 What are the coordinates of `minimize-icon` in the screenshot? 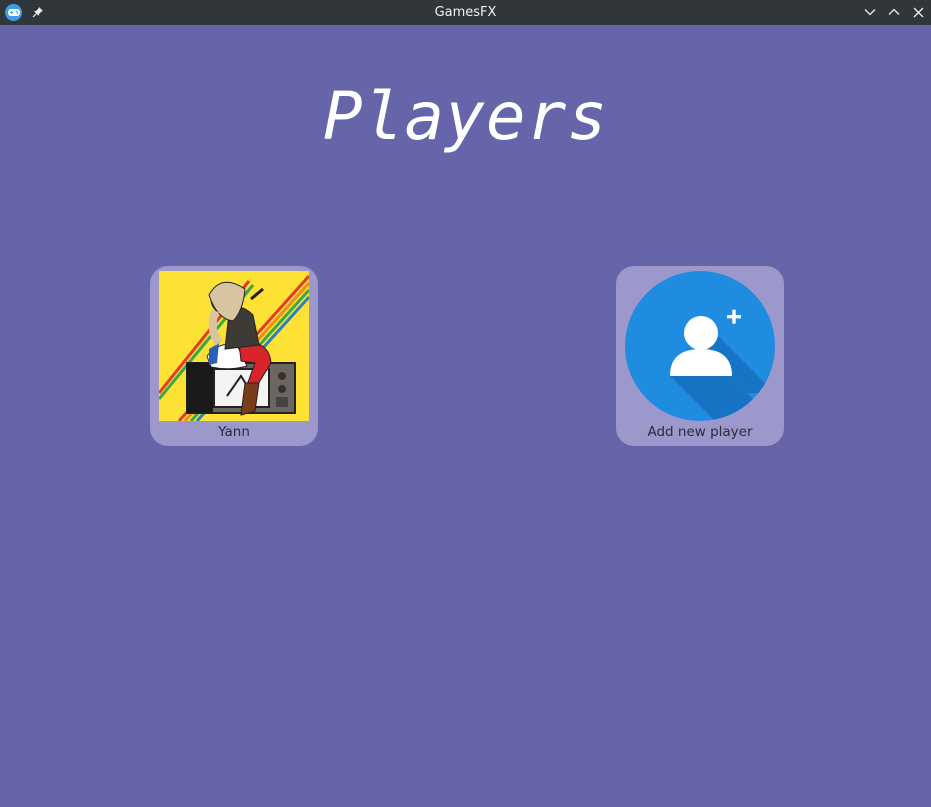 It's located at (870, 12).